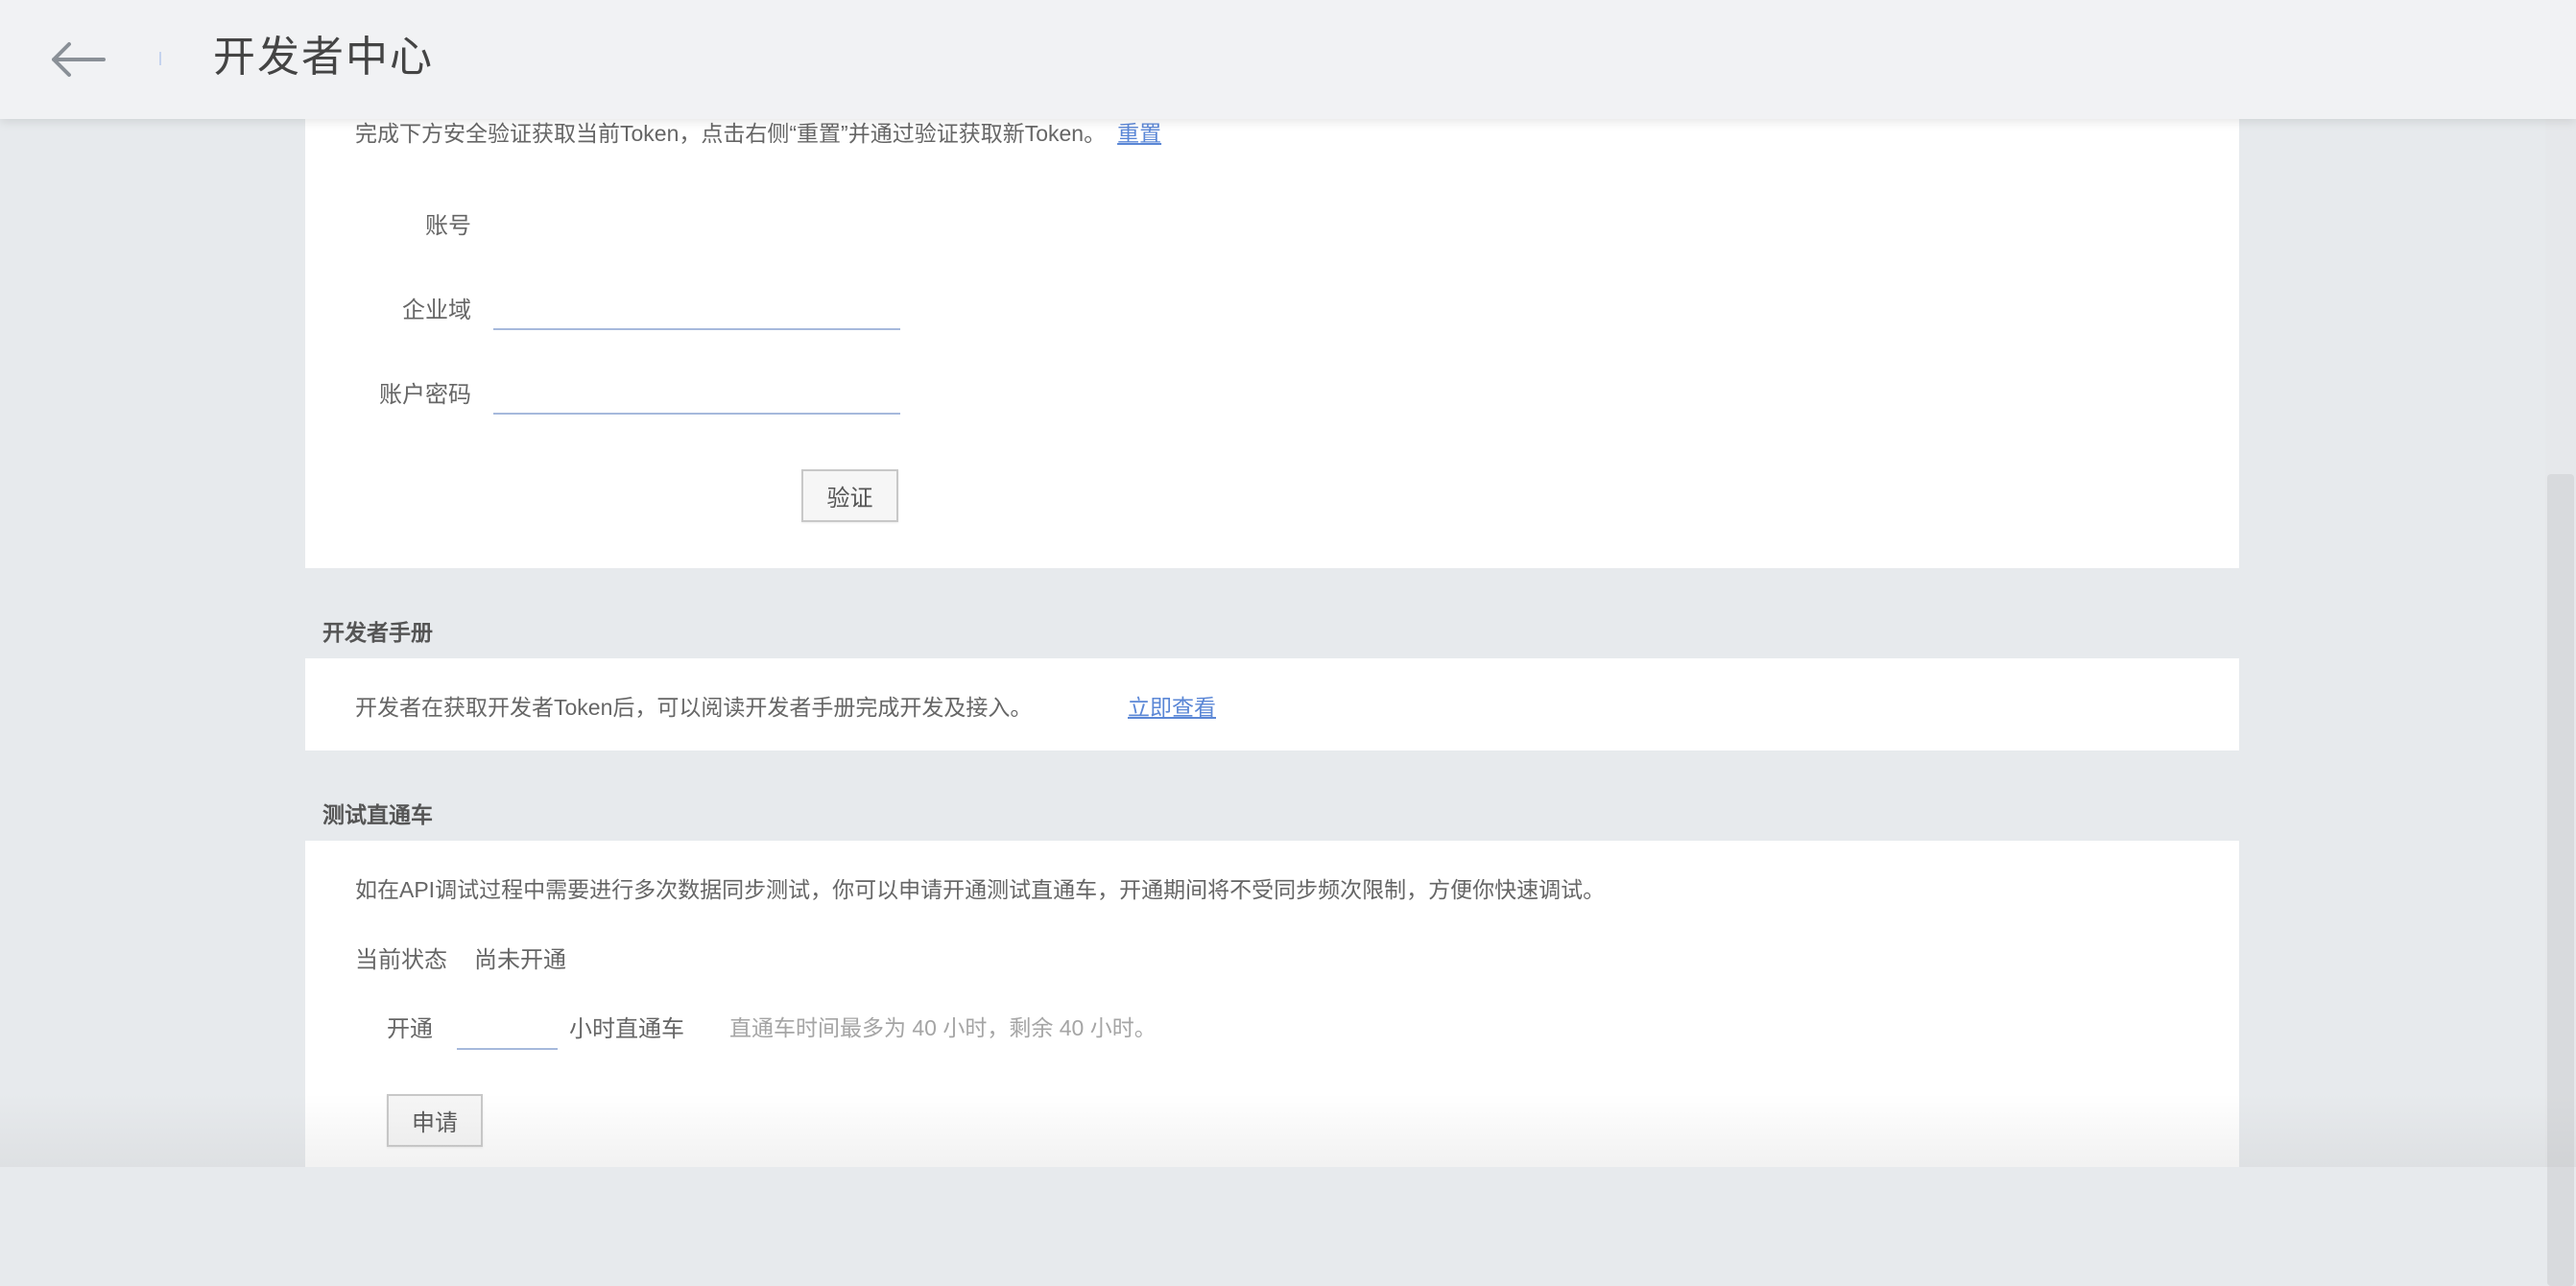  I want to click on arrow-left-icon, so click(79, 60).